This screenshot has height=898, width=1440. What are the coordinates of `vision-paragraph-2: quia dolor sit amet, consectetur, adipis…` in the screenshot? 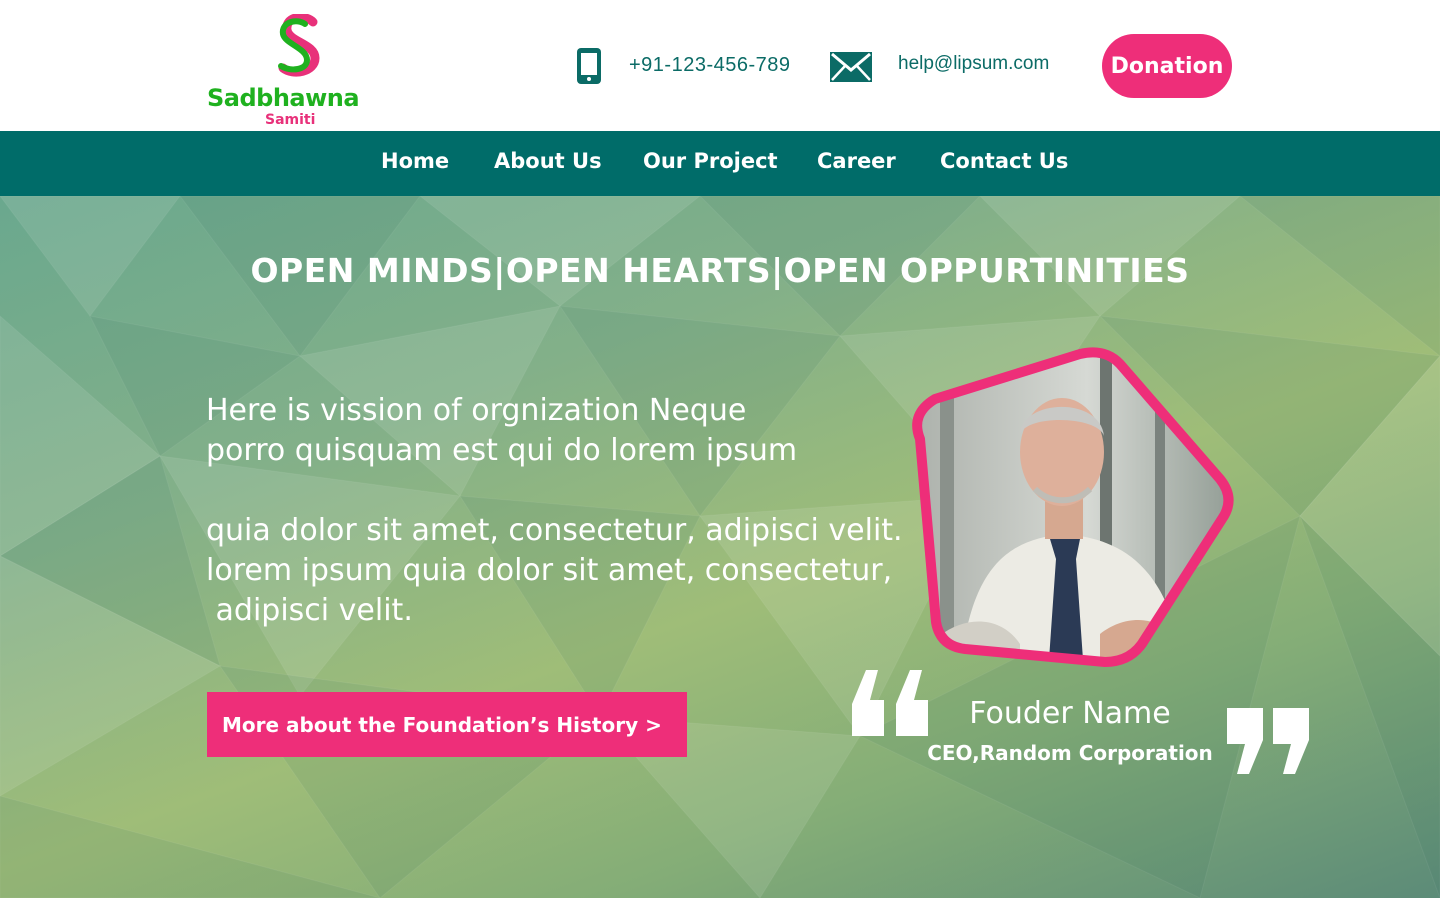 It's located at (554, 570).